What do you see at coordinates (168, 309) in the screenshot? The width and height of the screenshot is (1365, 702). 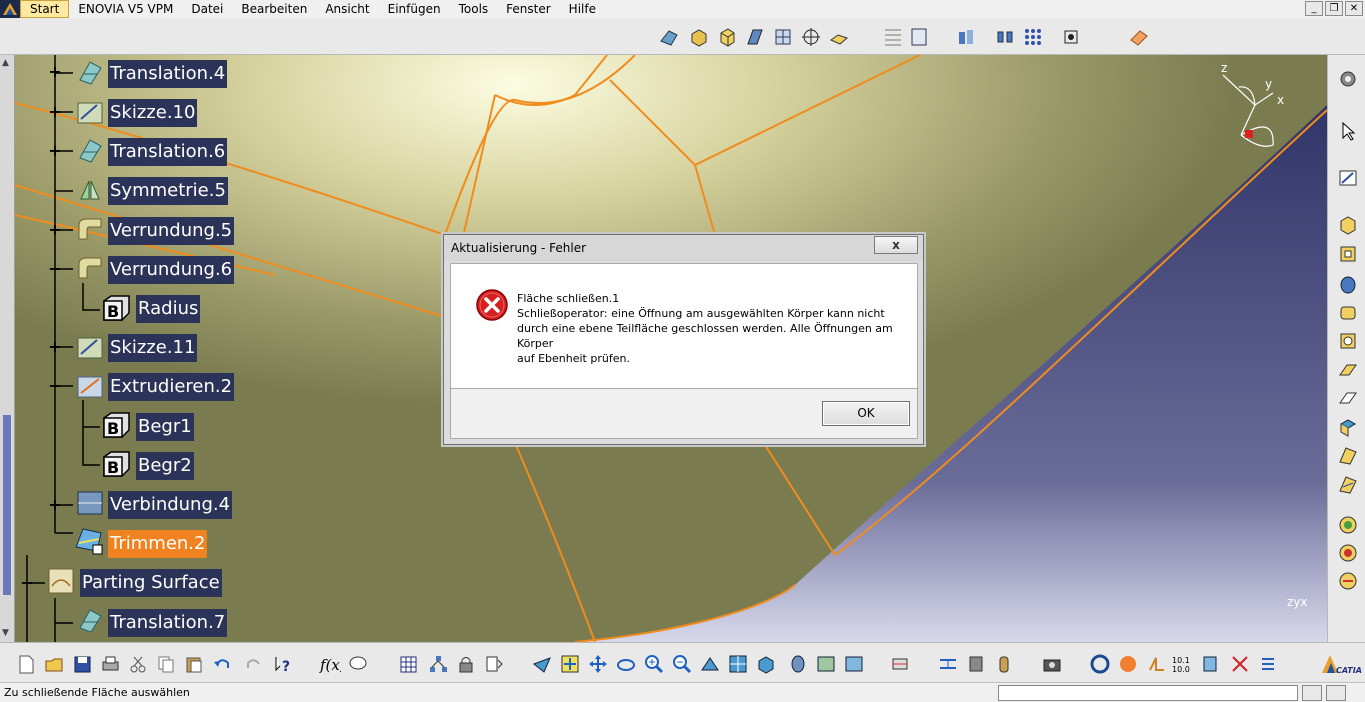 I see `tree-node-radius: Radius` at bounding box center [168, 309].